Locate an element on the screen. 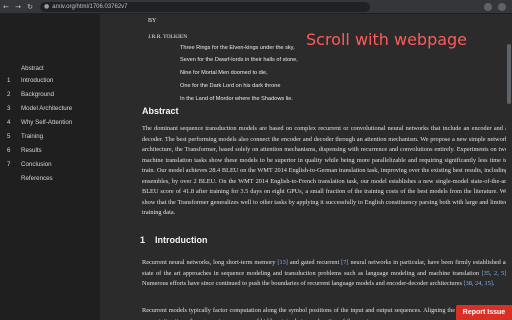 Image resolution: width=512 pixels, height=320 pixels. toc-label: Conclusion is located at coordinates (36, 164).